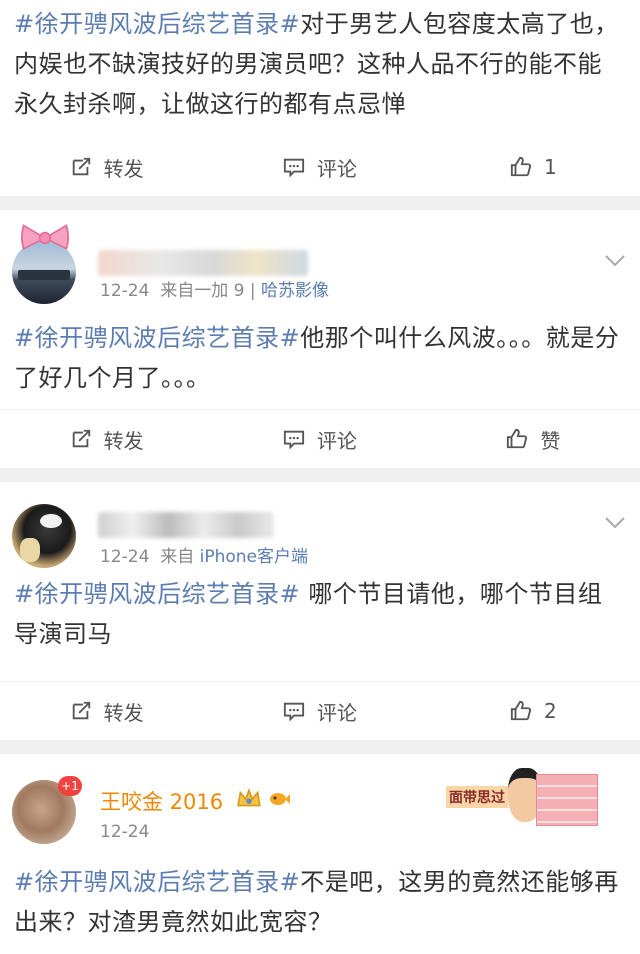 Image resolution: width=640 pixels, height=954 pixels. I want to click on username-text: 王咬金 2016, so click(162, 802).